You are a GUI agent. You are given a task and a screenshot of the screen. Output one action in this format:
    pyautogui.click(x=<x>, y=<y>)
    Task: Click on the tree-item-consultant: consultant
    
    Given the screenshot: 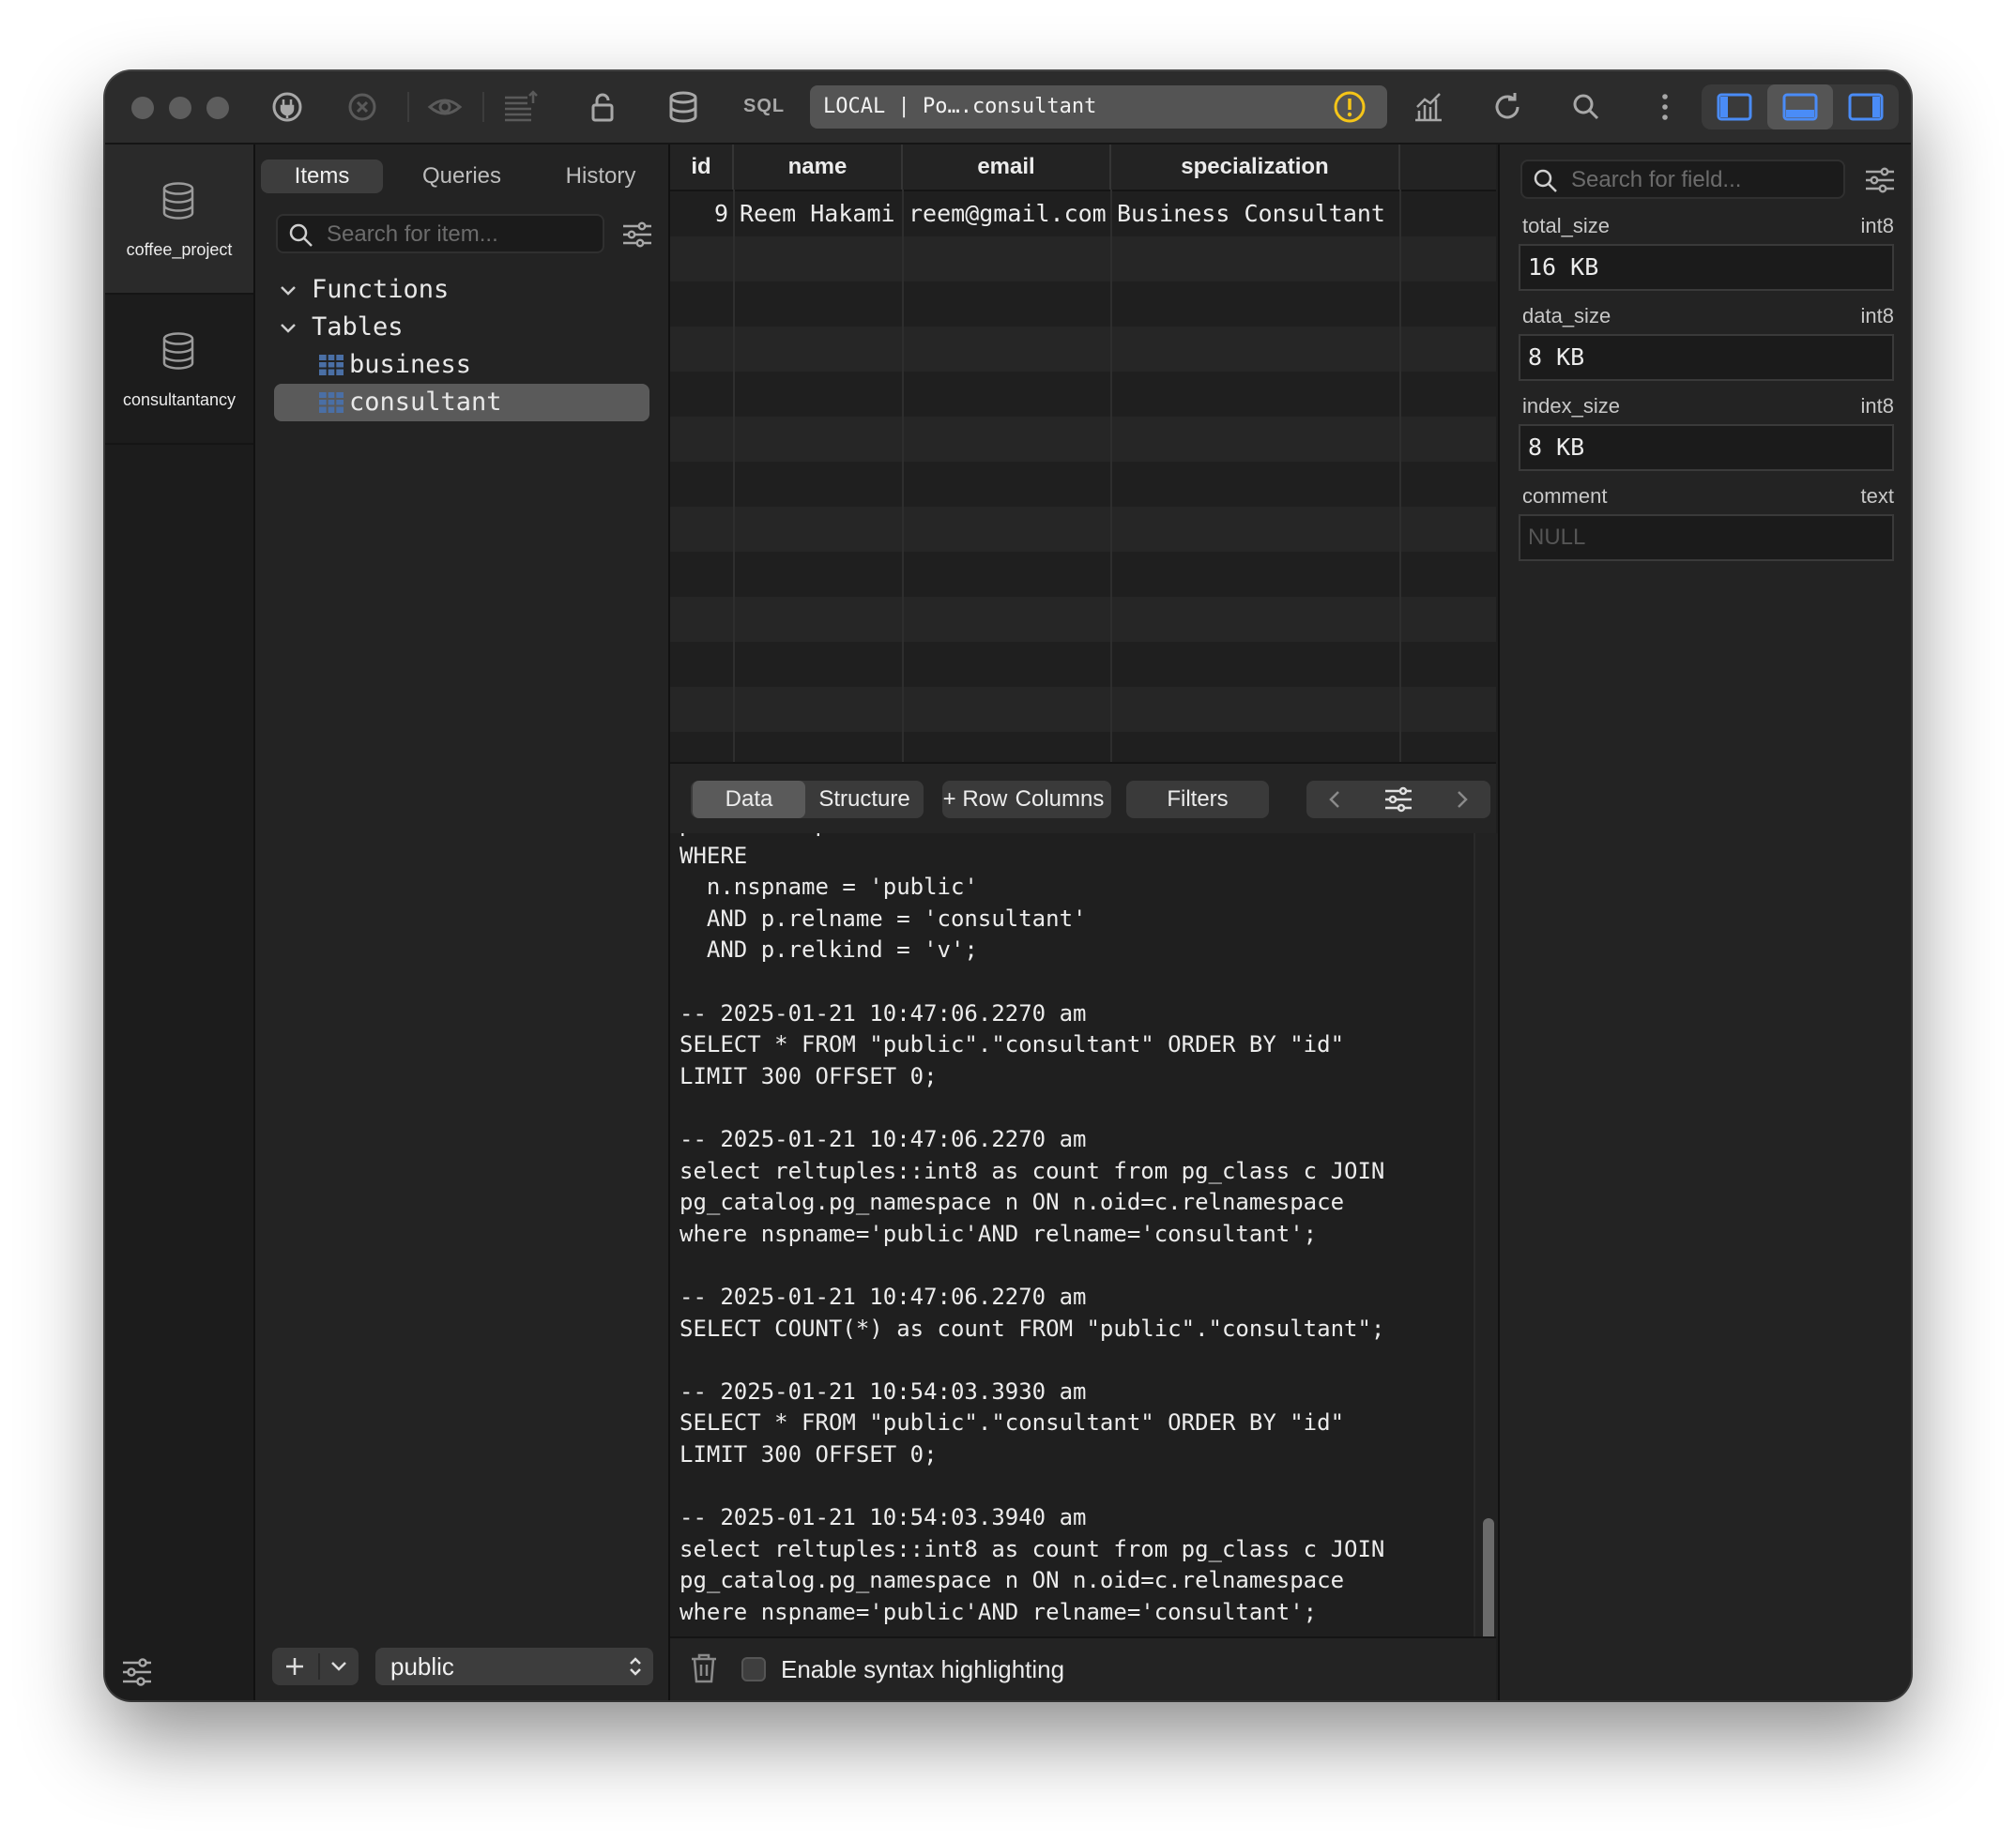 What is the action you would take?
    pyautogui.click(x=461, y=403)
    